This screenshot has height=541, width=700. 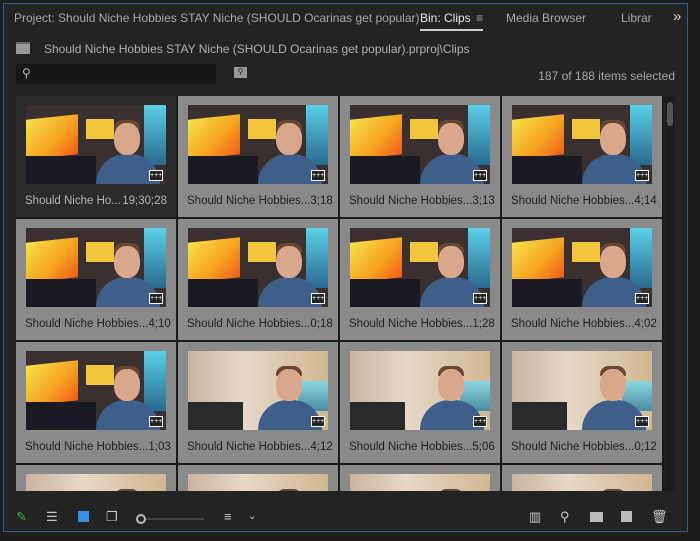 I want to click on find-icon: ⚲, so click(x=565, y=517).